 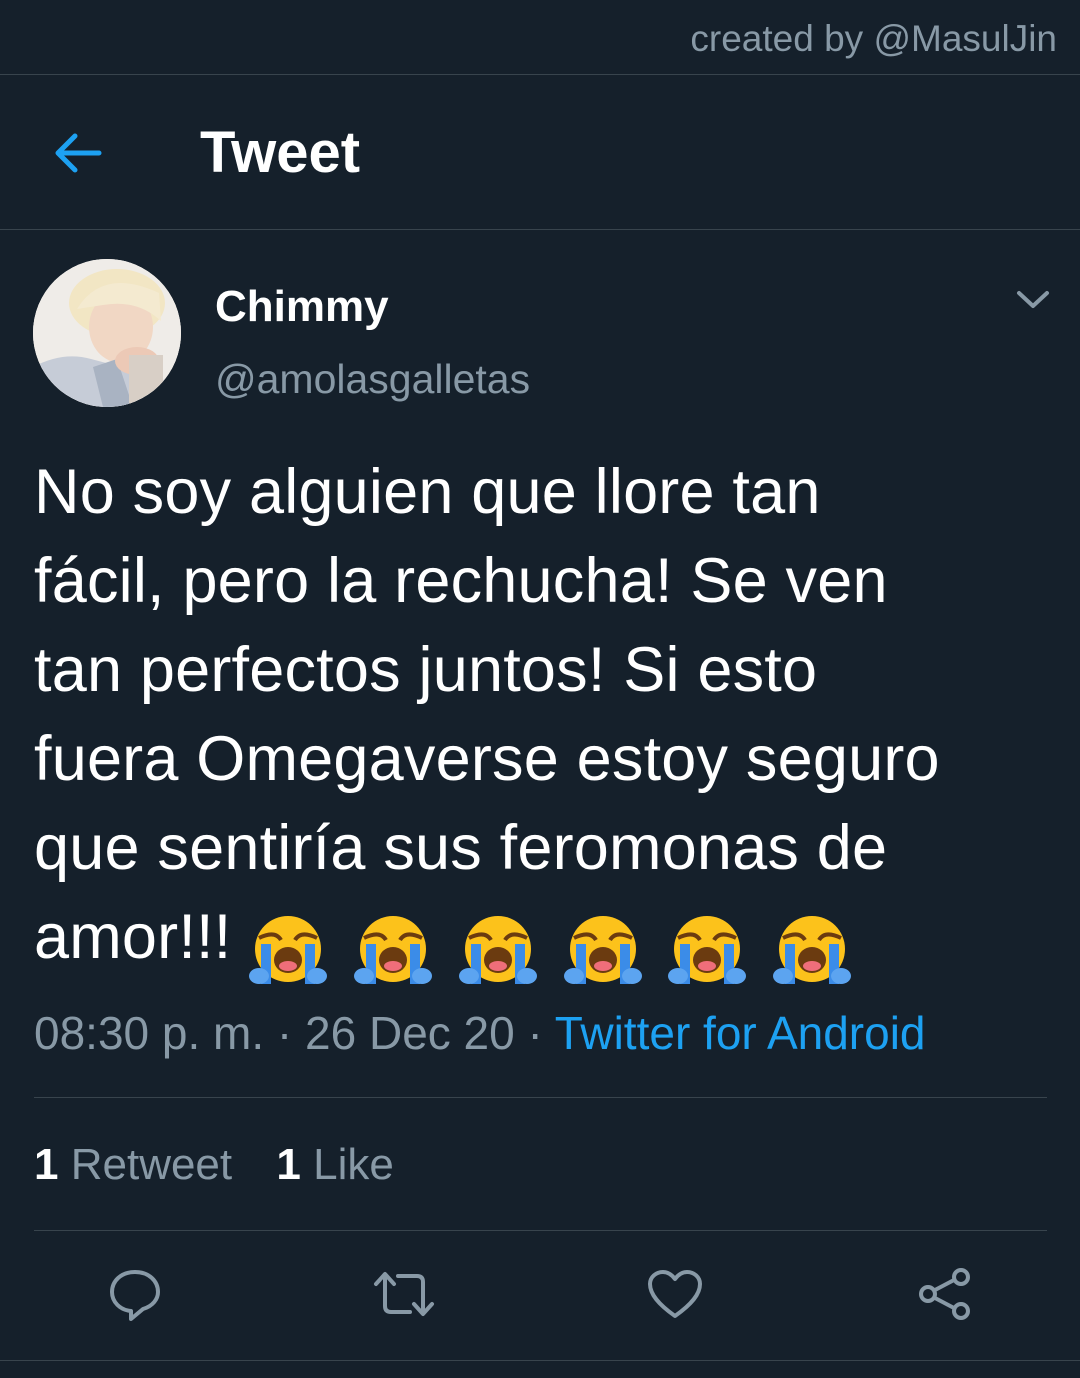 I want to click on retweets-stat: 1 Retweet, so click(x=133, y=1165).